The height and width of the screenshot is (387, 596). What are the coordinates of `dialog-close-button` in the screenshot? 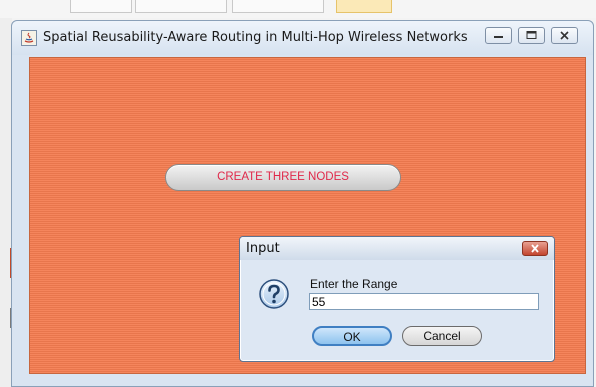 It's located at (535, 248).